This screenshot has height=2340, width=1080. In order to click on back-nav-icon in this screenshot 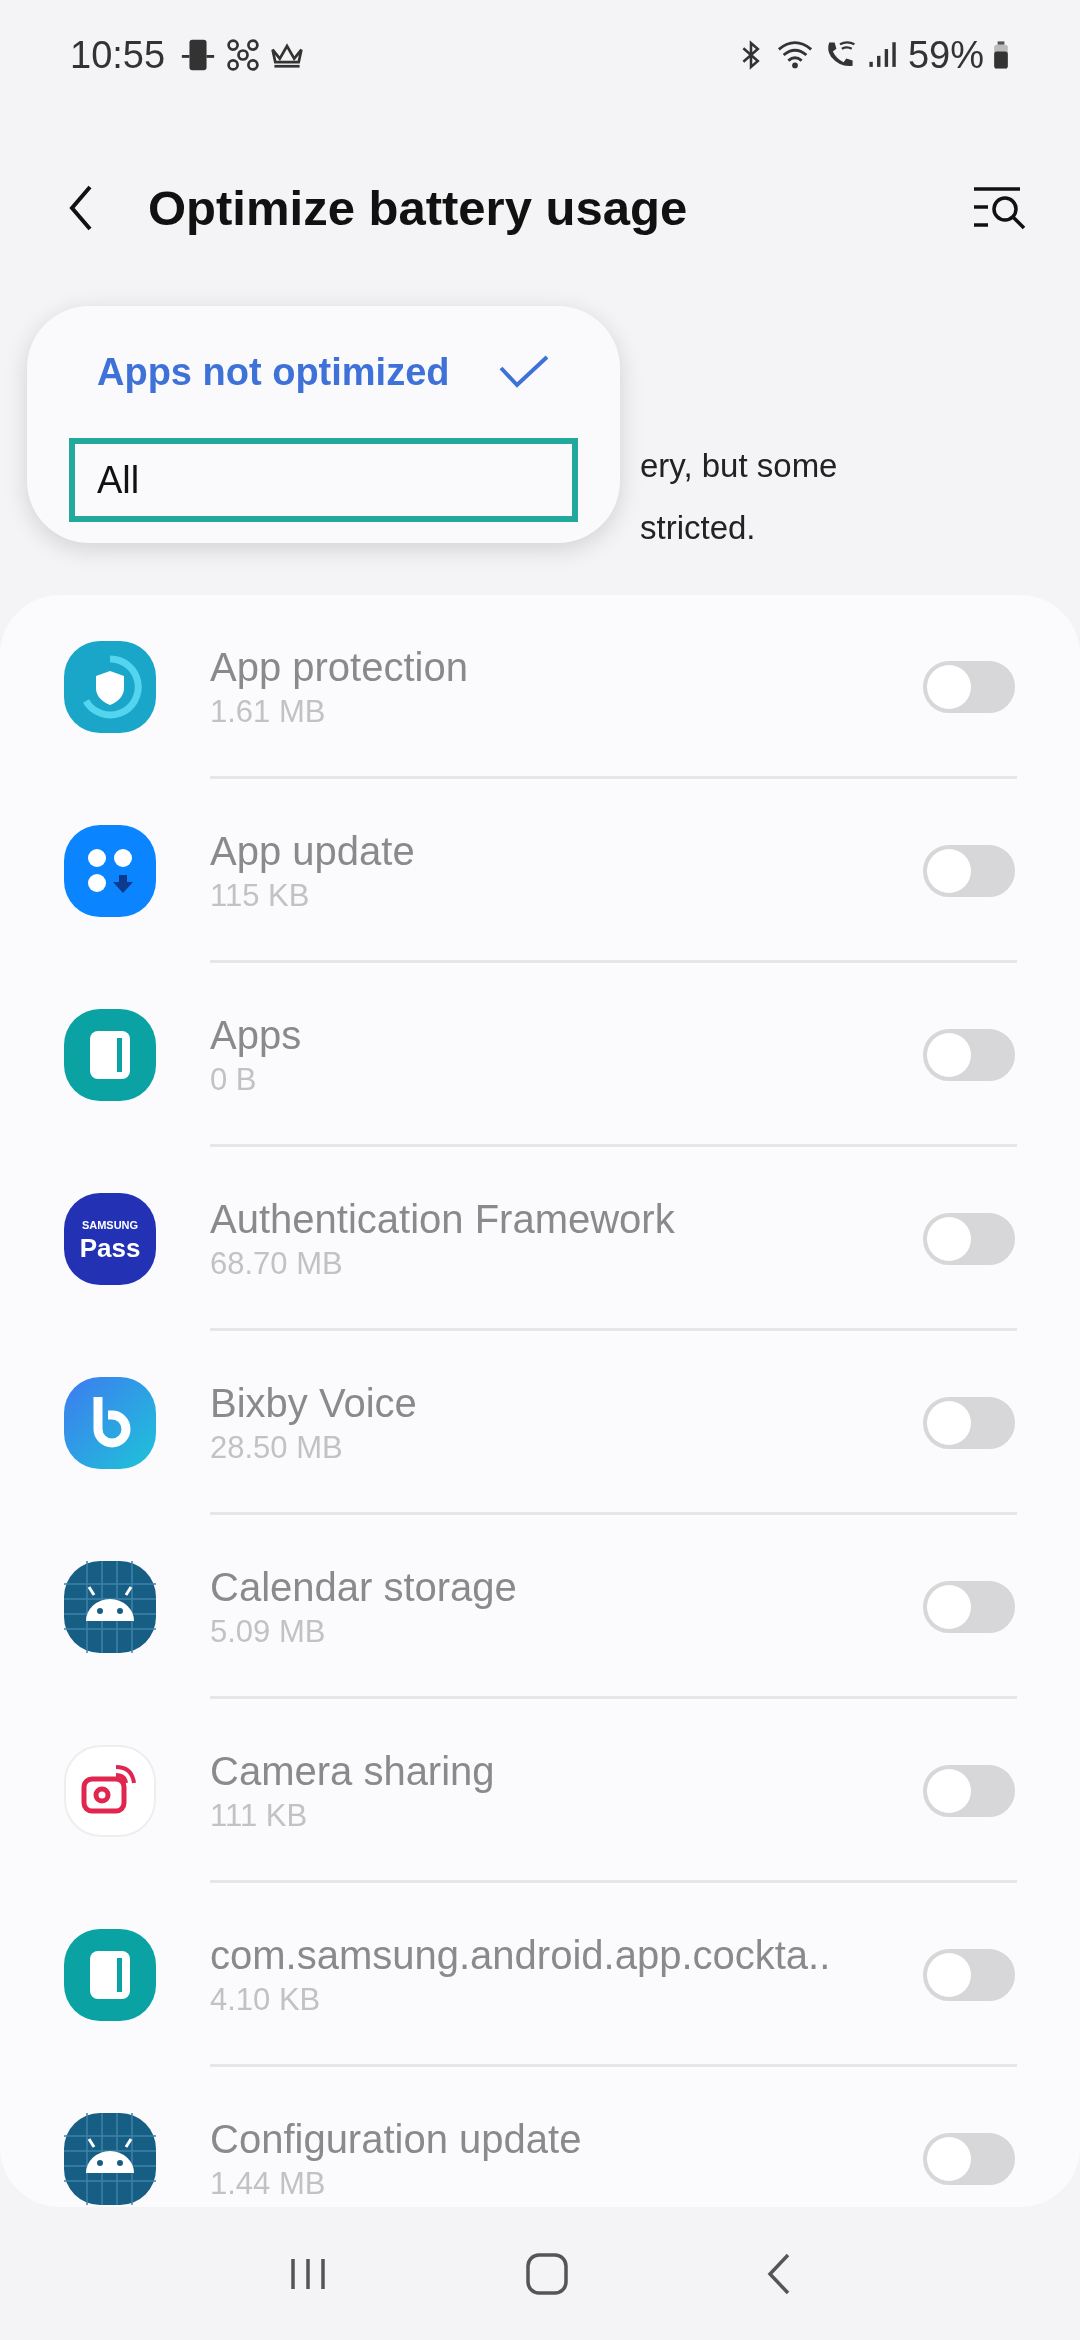, I will do `click(778, 2273)`.